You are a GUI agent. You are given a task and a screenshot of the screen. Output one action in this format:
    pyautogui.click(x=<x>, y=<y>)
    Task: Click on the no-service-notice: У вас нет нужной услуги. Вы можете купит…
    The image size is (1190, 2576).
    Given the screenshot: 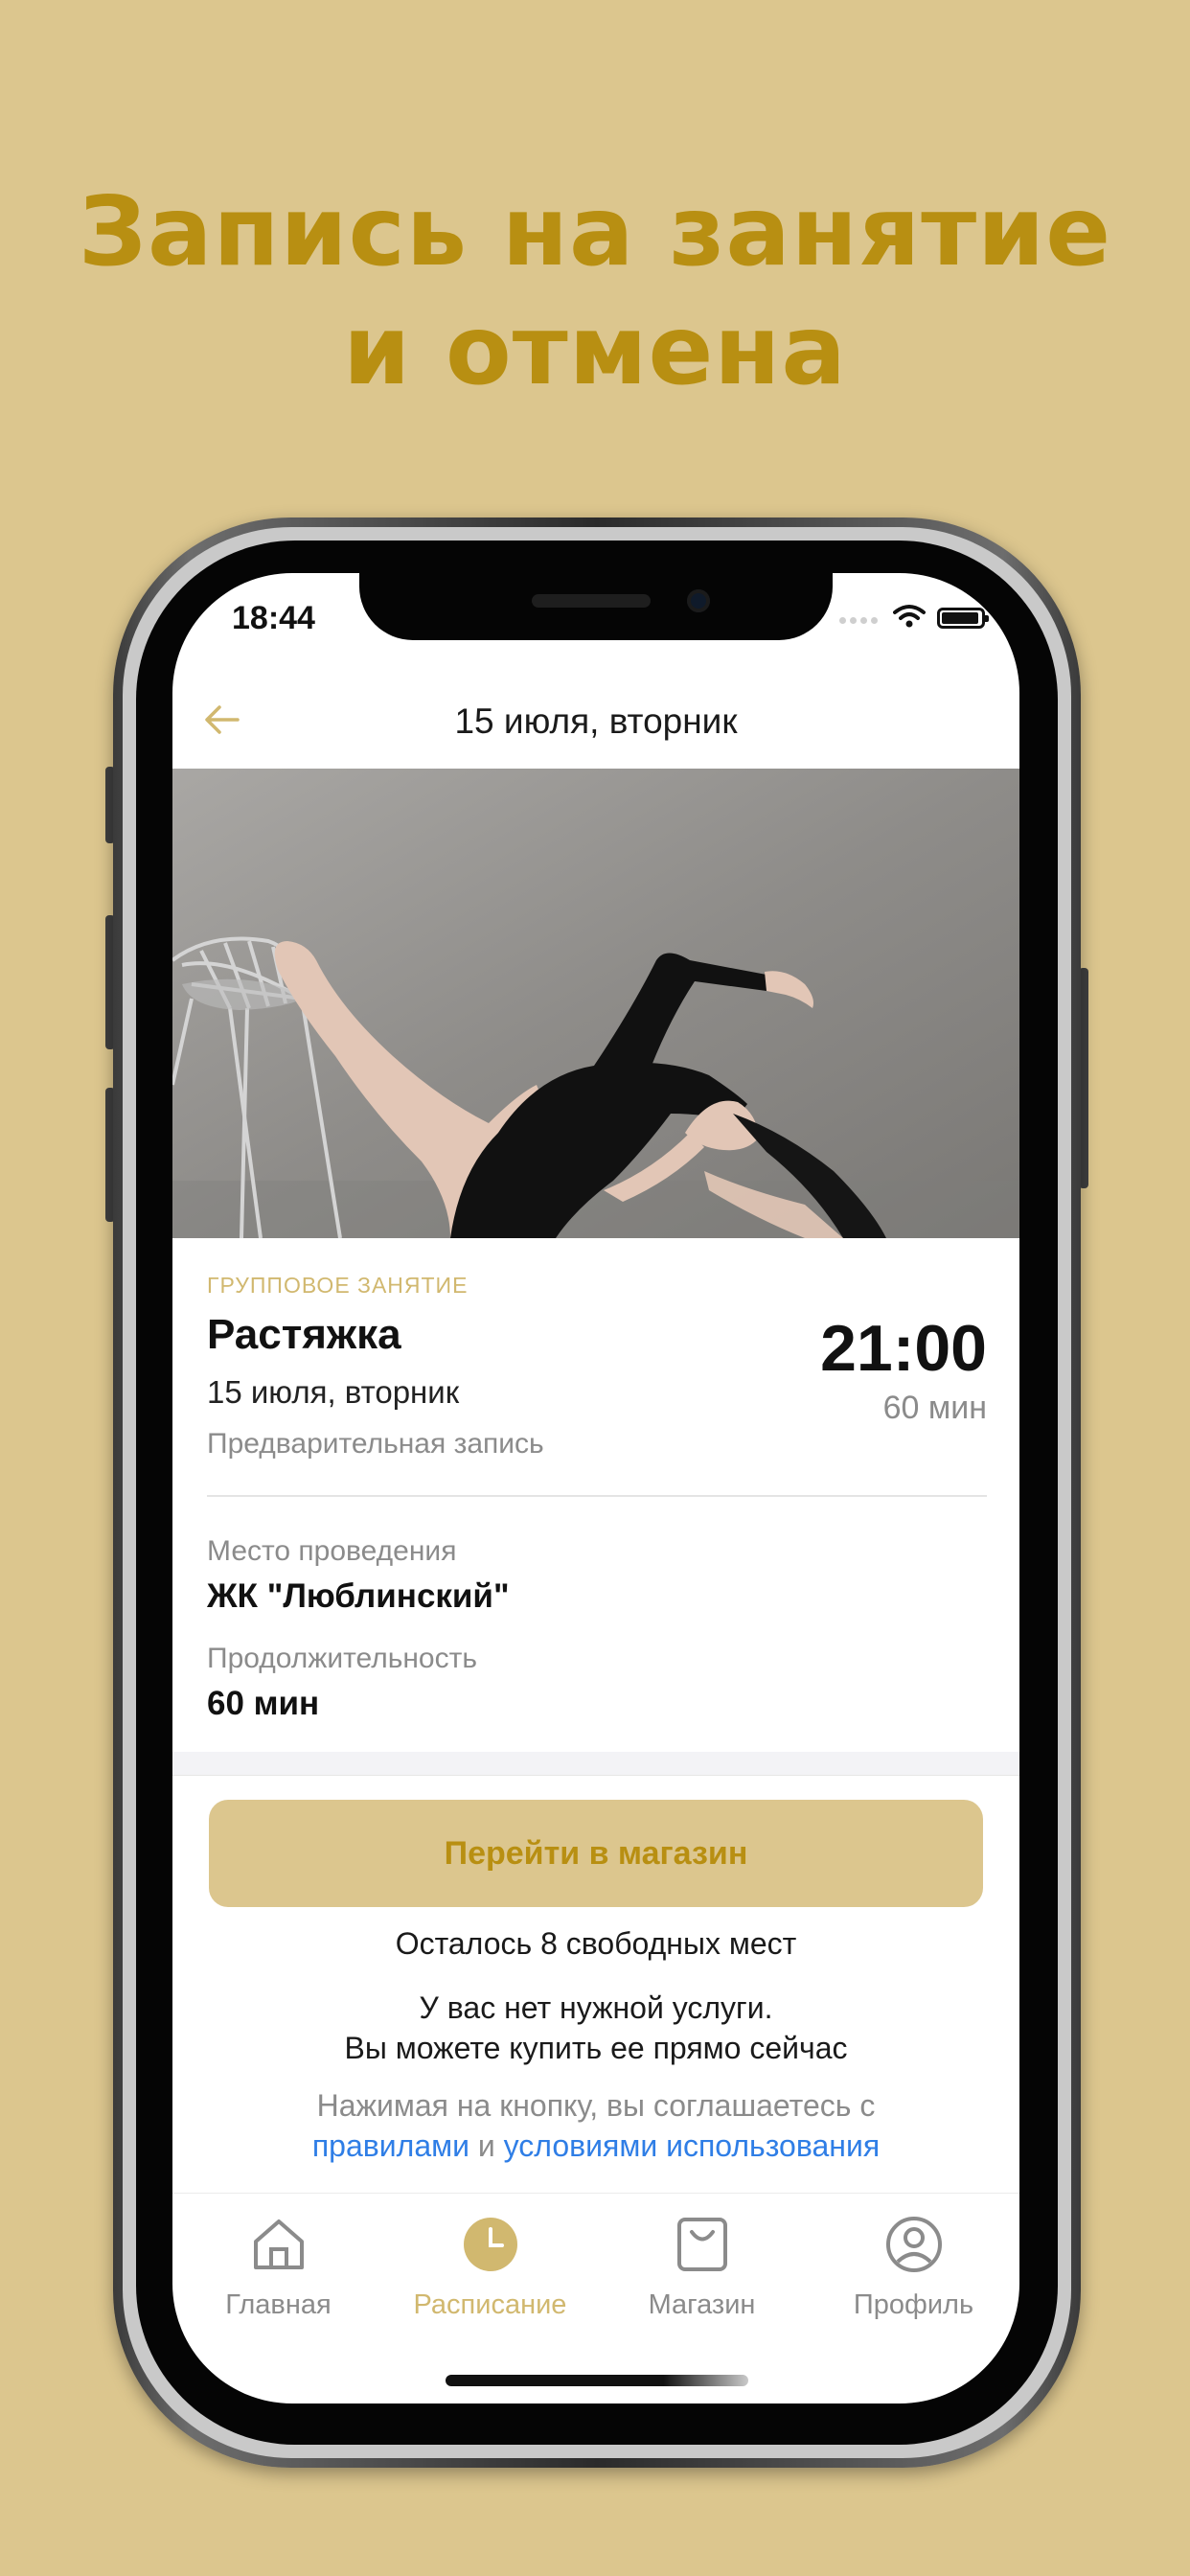 What is the action you would take?
    pyautogui.click(x=595, y=2028)
    